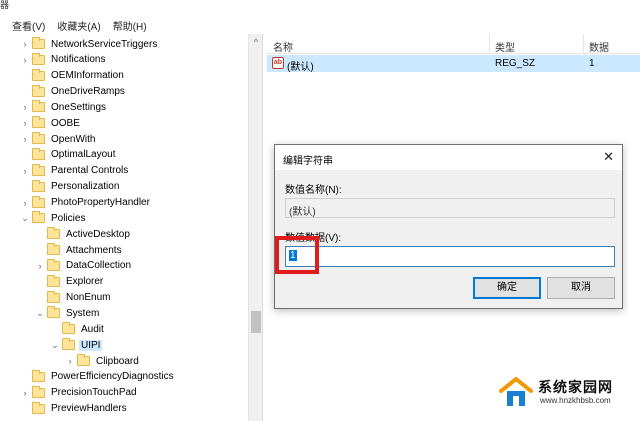  What do you see at coordinates (255, 227) in the screenshot?
I see `tree-scrollbar: ^` at bounding box center [255, 227].